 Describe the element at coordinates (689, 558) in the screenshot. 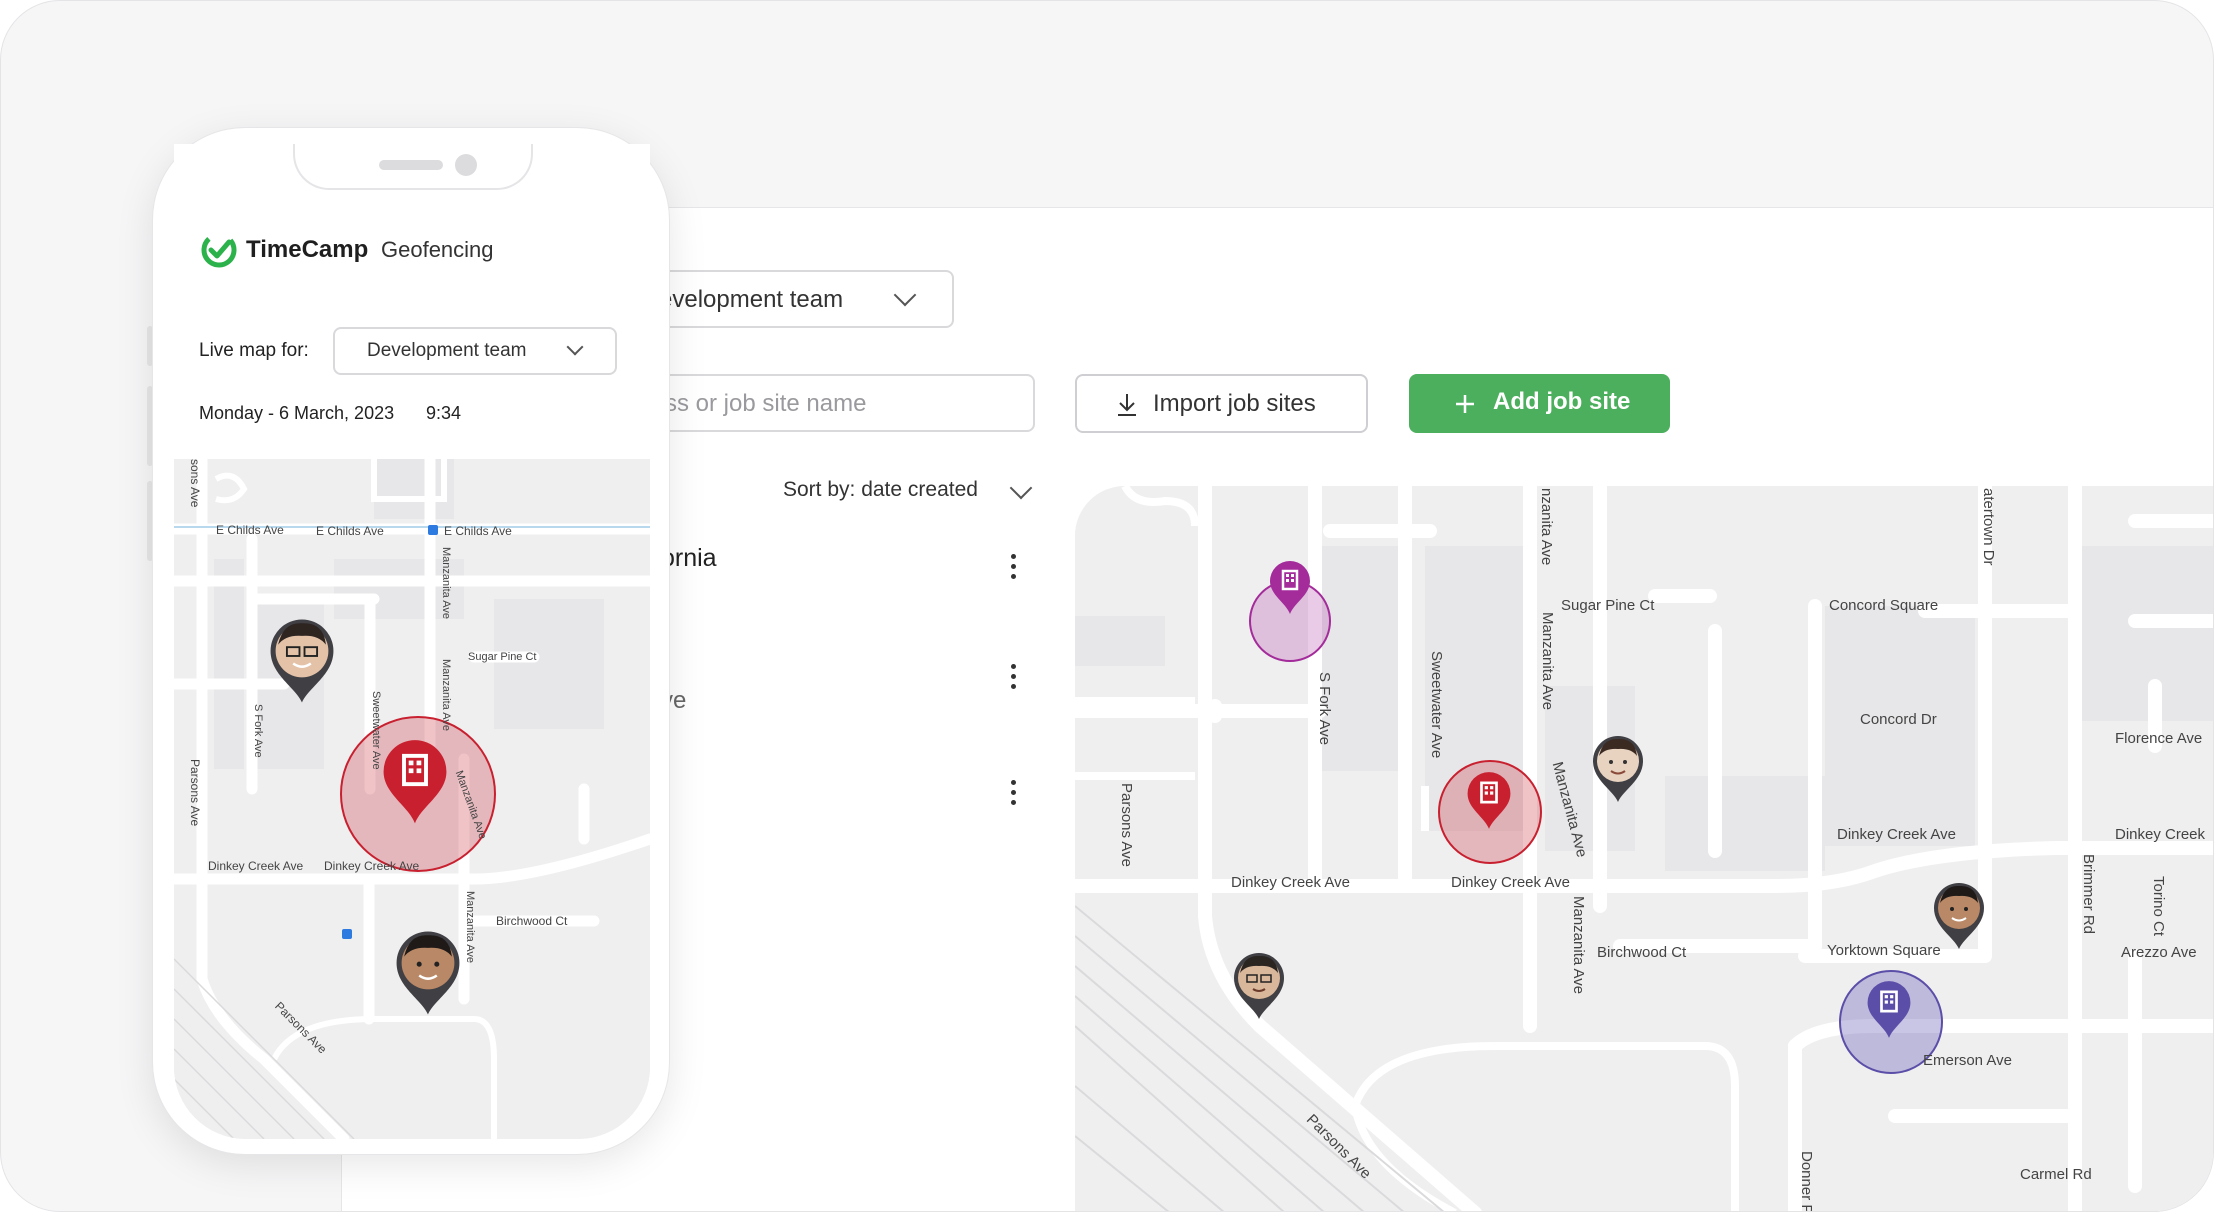

I see `job-site-name: ornia` at that location.